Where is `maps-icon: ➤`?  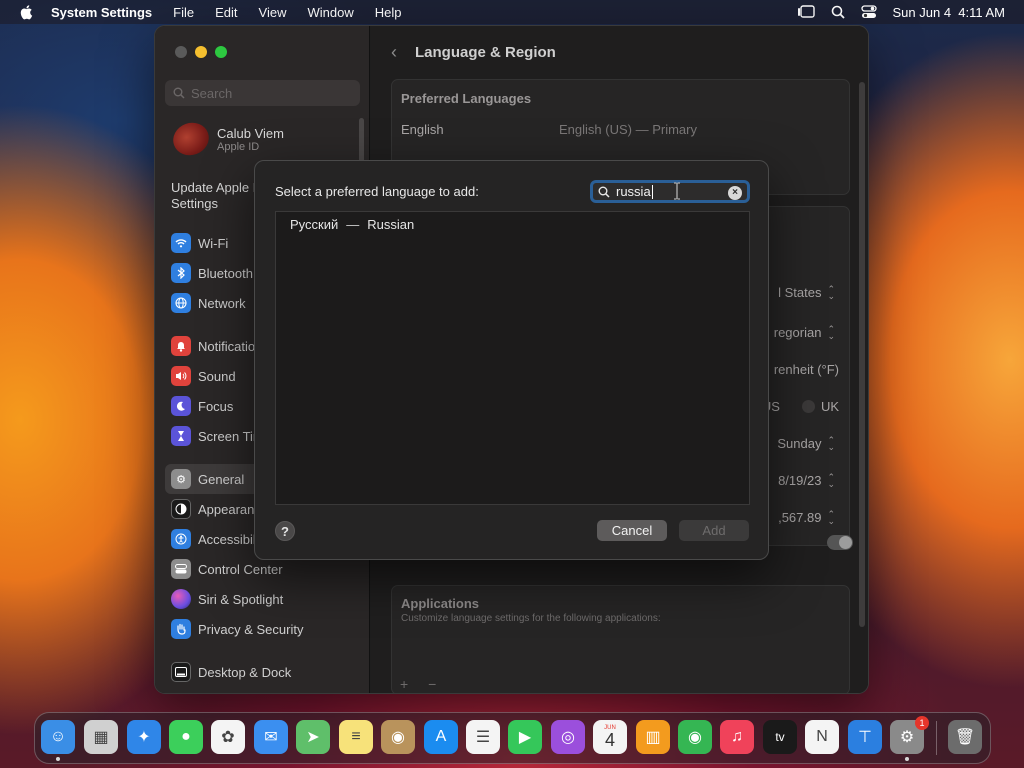
maps-icon: ➤ is located at coordinates (313, 737).